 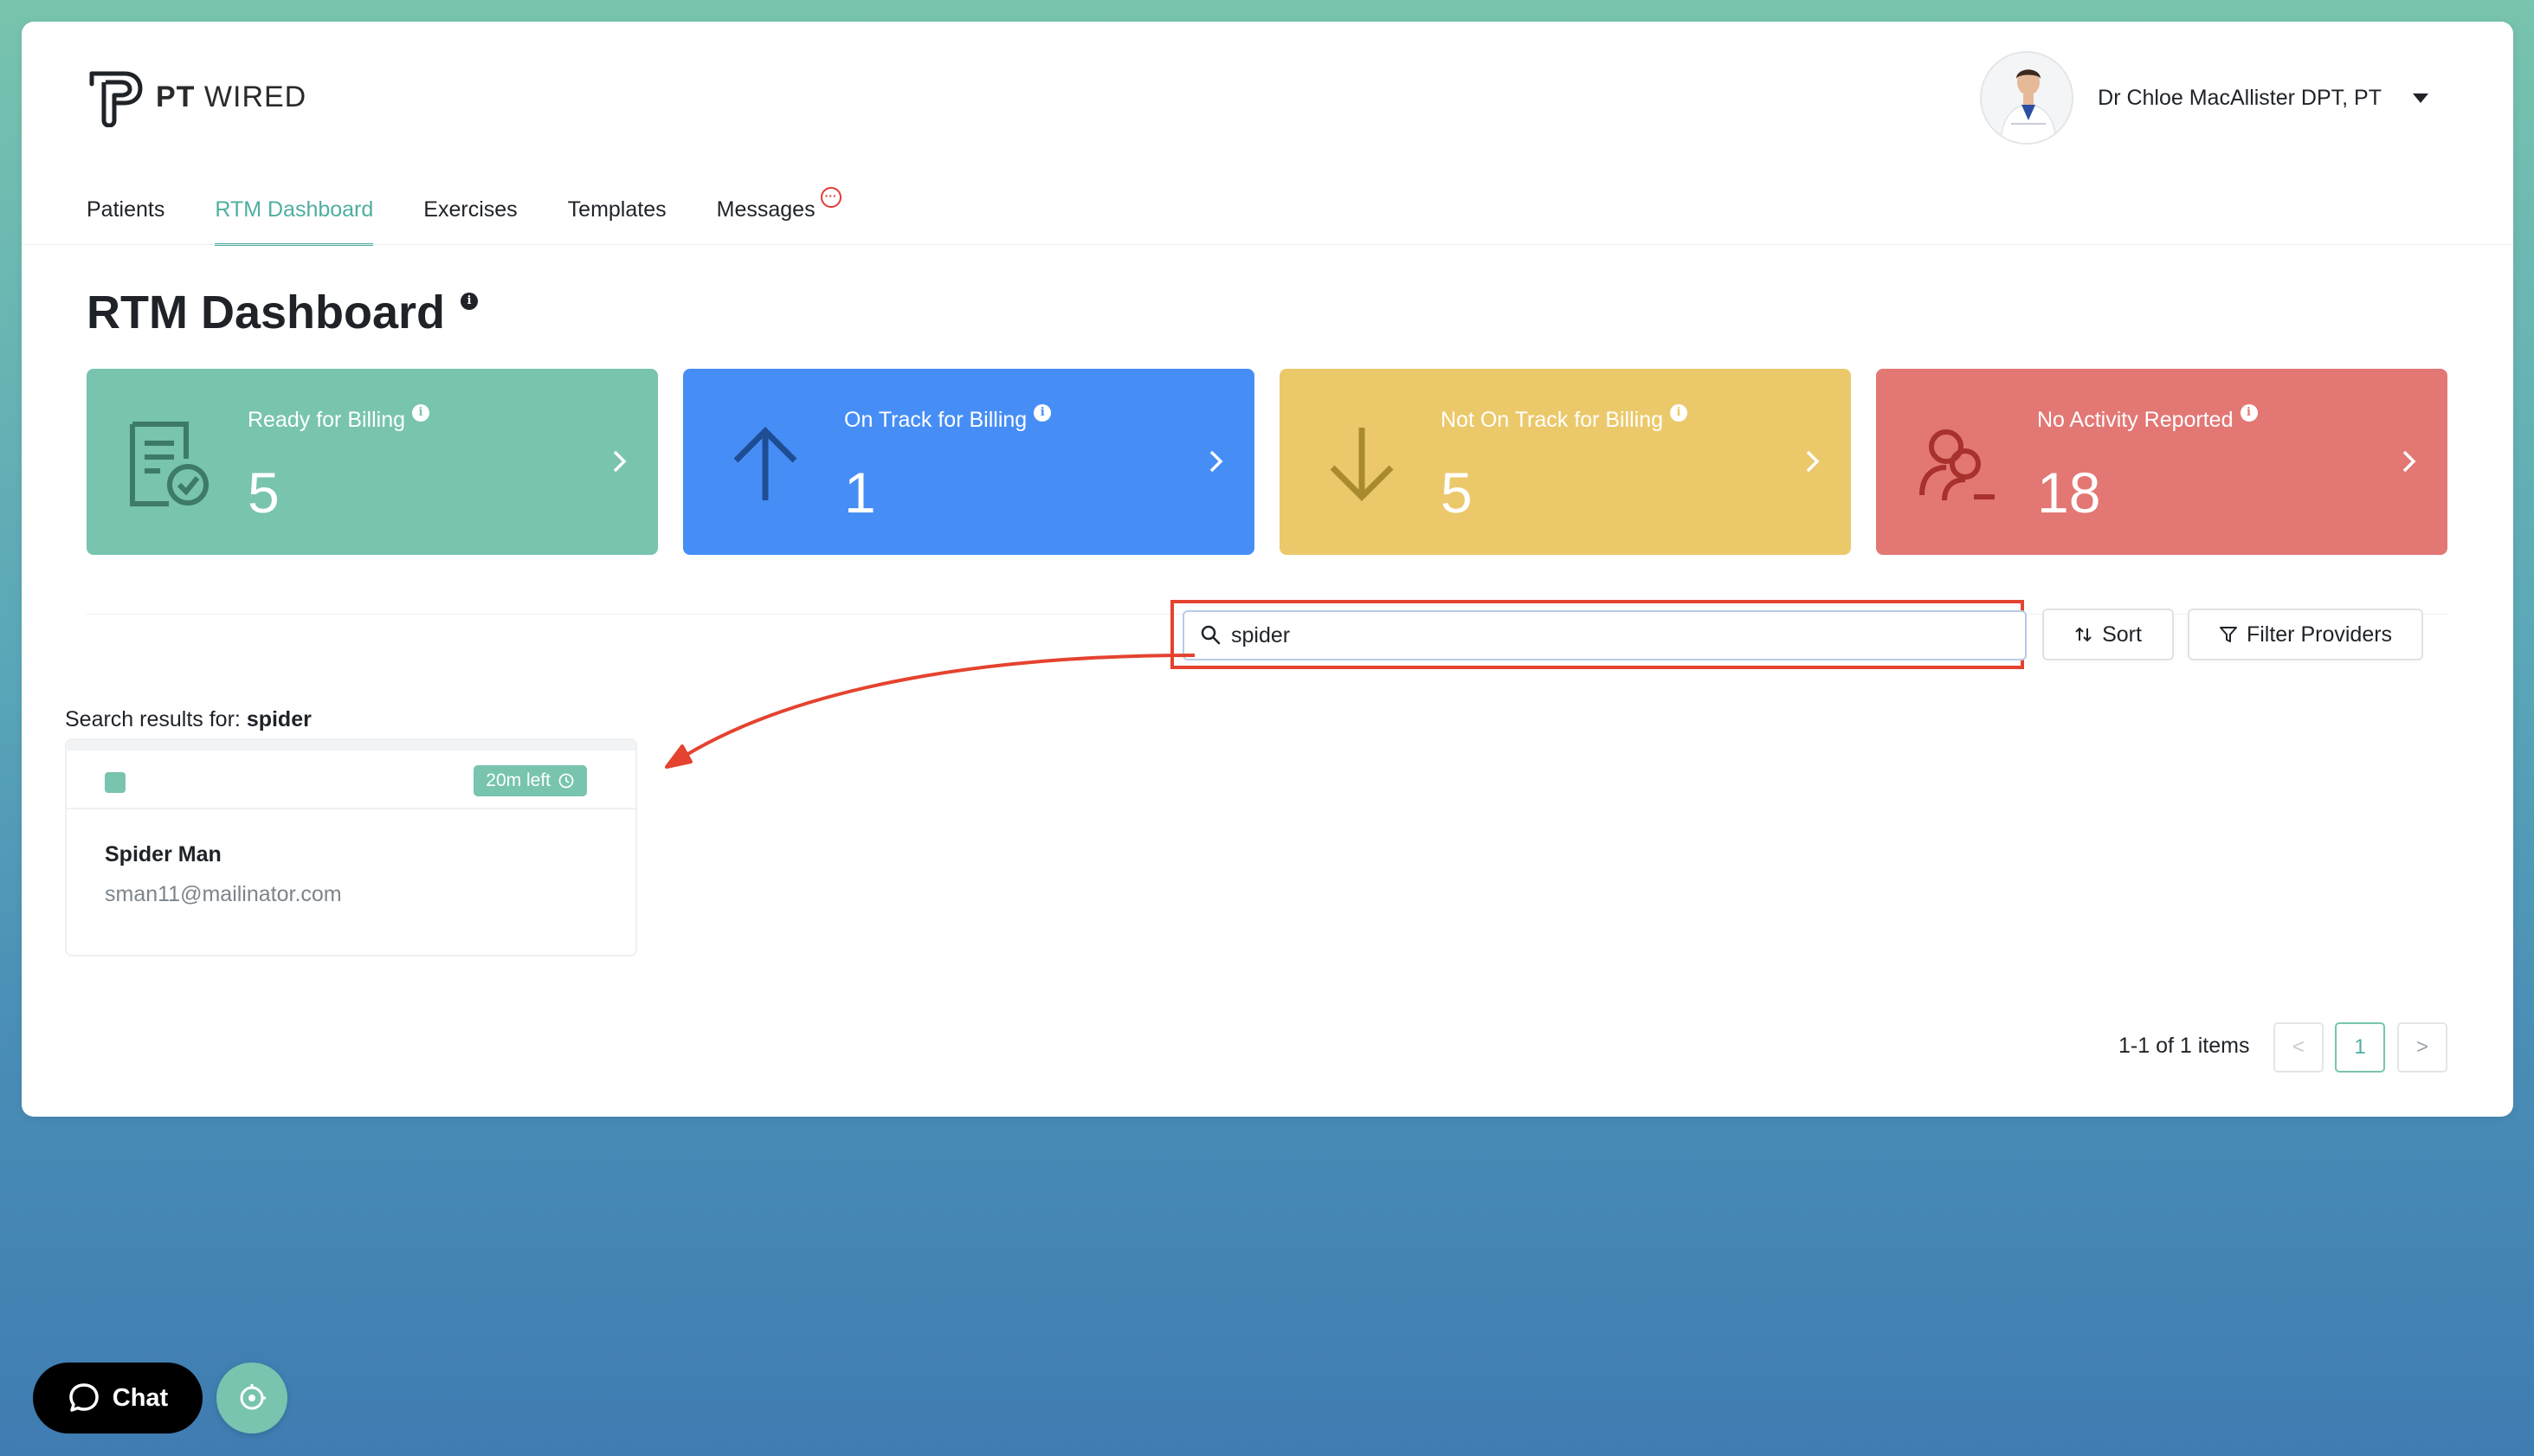 What do you see at coordinates (255, 96) in the screenshot?
I see `brand-name-light: WIRED` at bounding box center [255, 96].